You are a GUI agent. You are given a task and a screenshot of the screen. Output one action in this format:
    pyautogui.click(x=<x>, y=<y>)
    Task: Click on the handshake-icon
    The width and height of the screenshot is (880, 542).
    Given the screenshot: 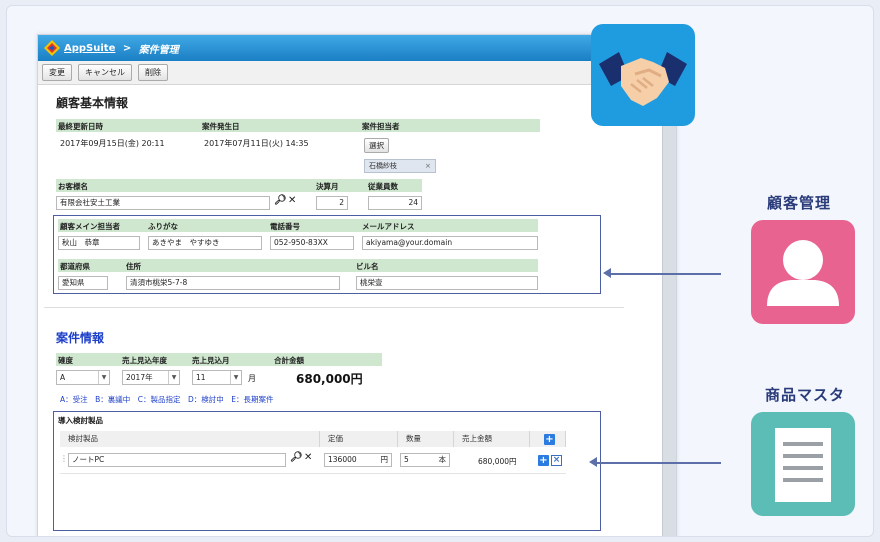 What is the action you would take?
    pyautogui.click(x=643, y=79)
    